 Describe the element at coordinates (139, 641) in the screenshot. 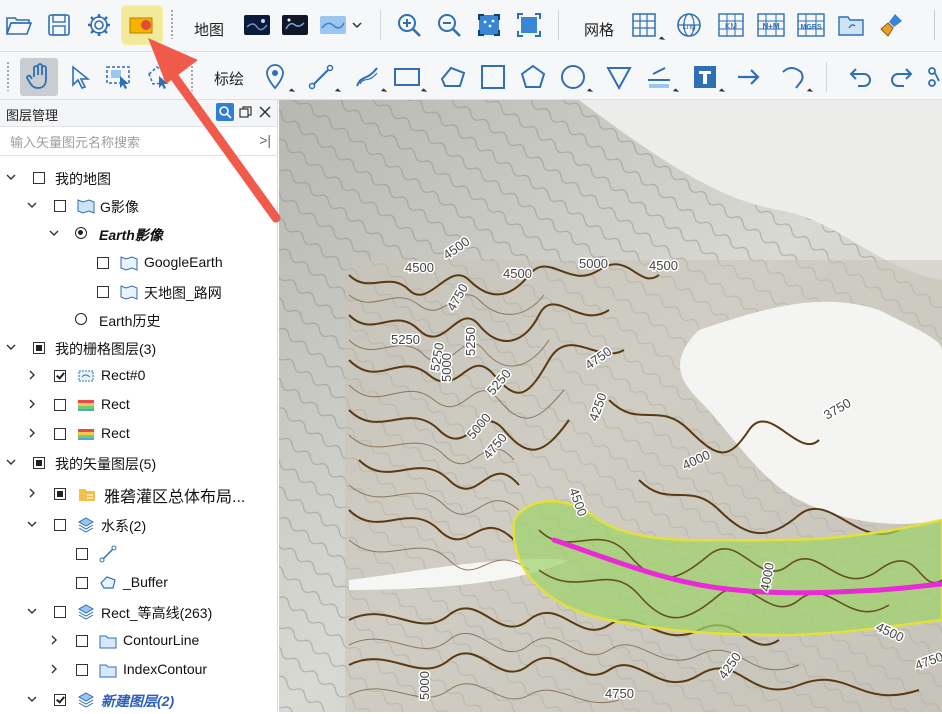

I see `tree-node-contour-line: ContourLine` at that location.